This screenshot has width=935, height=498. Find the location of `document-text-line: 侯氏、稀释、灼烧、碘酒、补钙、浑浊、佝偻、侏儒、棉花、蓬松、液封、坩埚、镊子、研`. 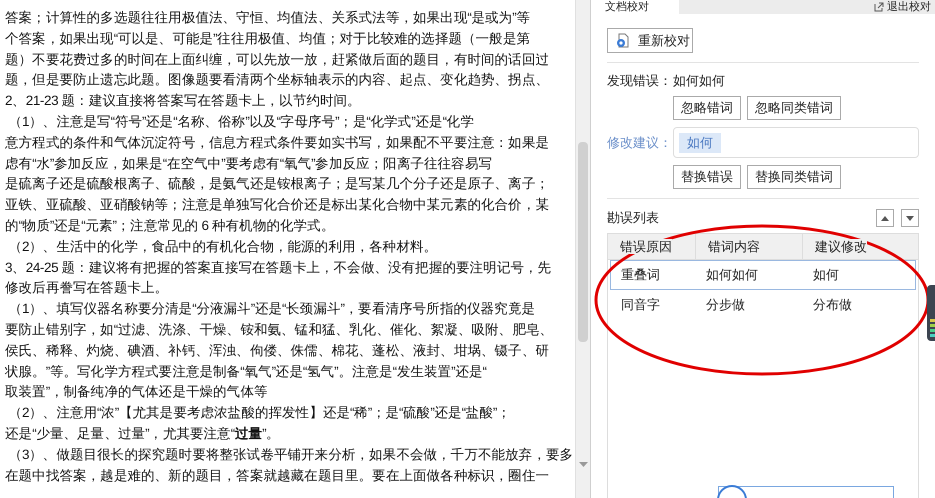

document-text-line: 侯氏、稀释、灼烧、碘酒、补钙、浑浊、佝偻、侏儒、棉花、蓬松、液封、坩埚、镊子、研 is located at coordinates (277, 351).